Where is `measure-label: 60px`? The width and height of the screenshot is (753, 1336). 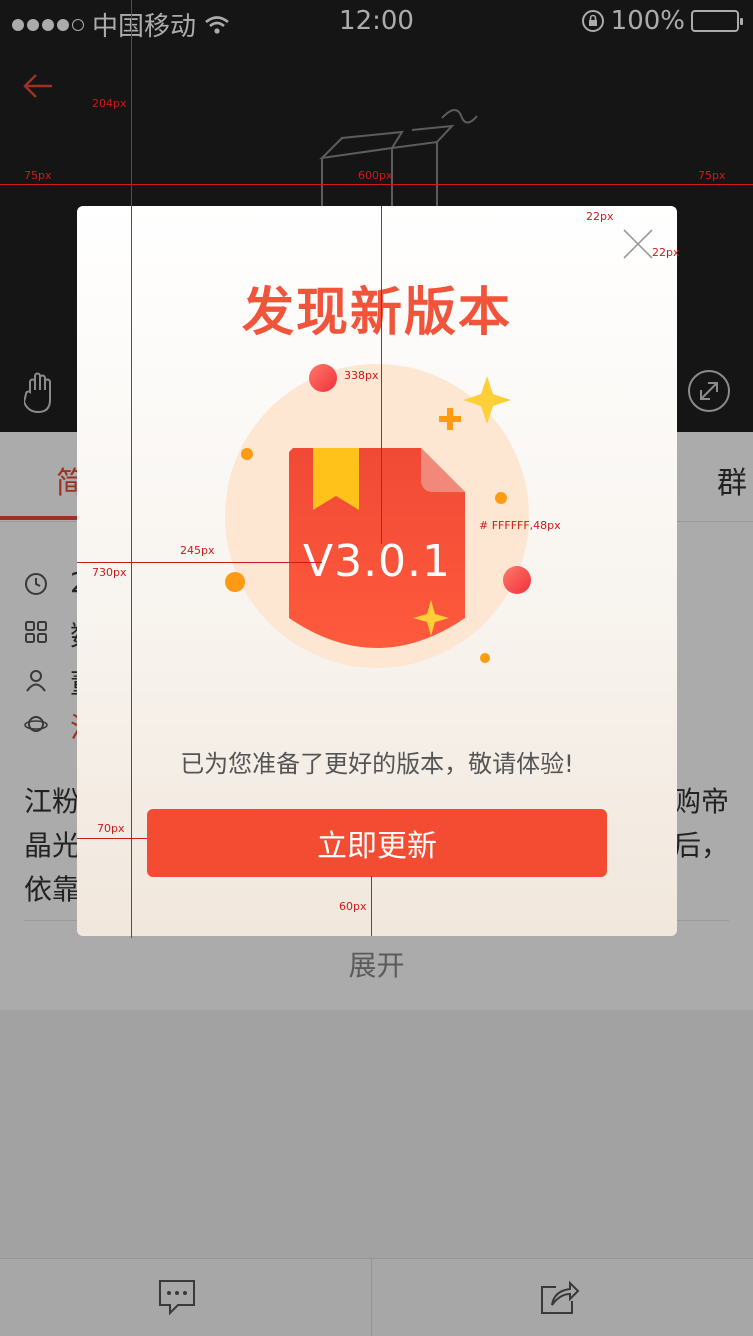 measure-label: 60px is located at coordinates (353, 906).